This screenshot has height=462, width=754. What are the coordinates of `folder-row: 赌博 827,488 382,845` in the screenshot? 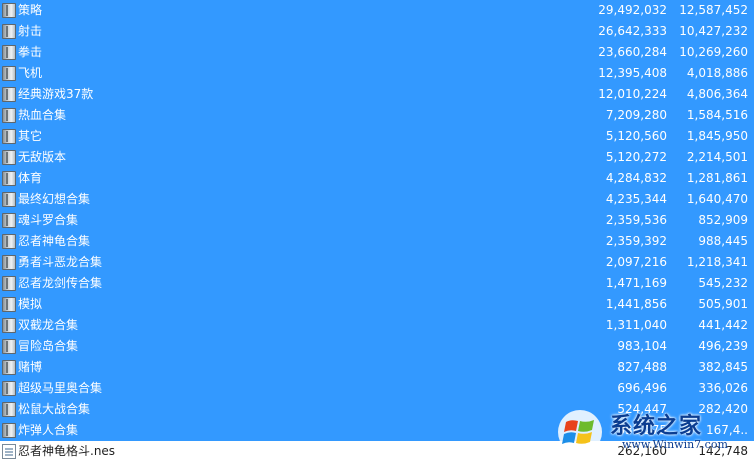 It's located at (377, 367).